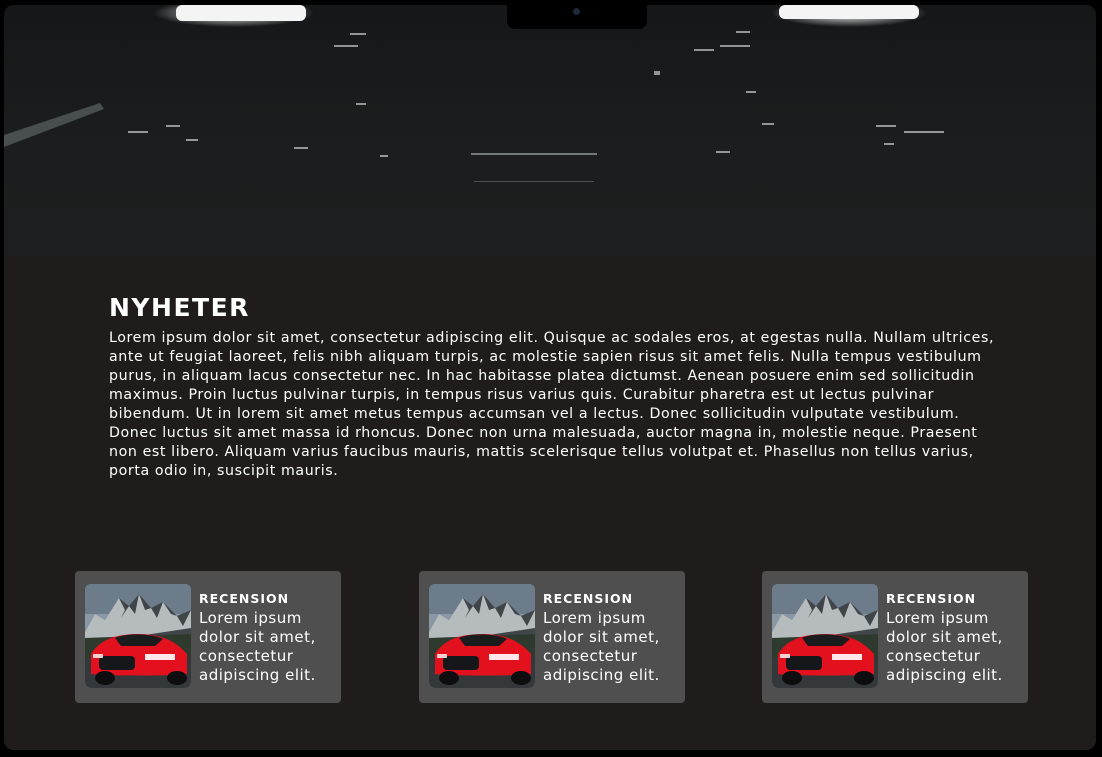  What do you see at coordinates (179, 307) in the screenshot?
I see `news-title: NYHETER` at bounding box center [179, 307].